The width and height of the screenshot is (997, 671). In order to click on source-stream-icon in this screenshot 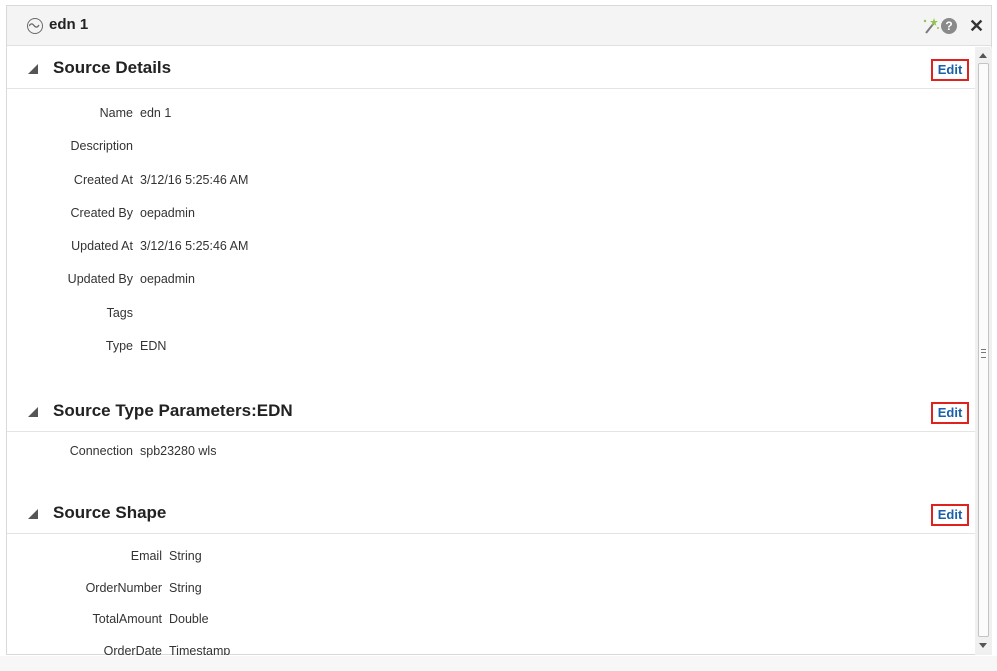, I will do `click(35, 26)`.